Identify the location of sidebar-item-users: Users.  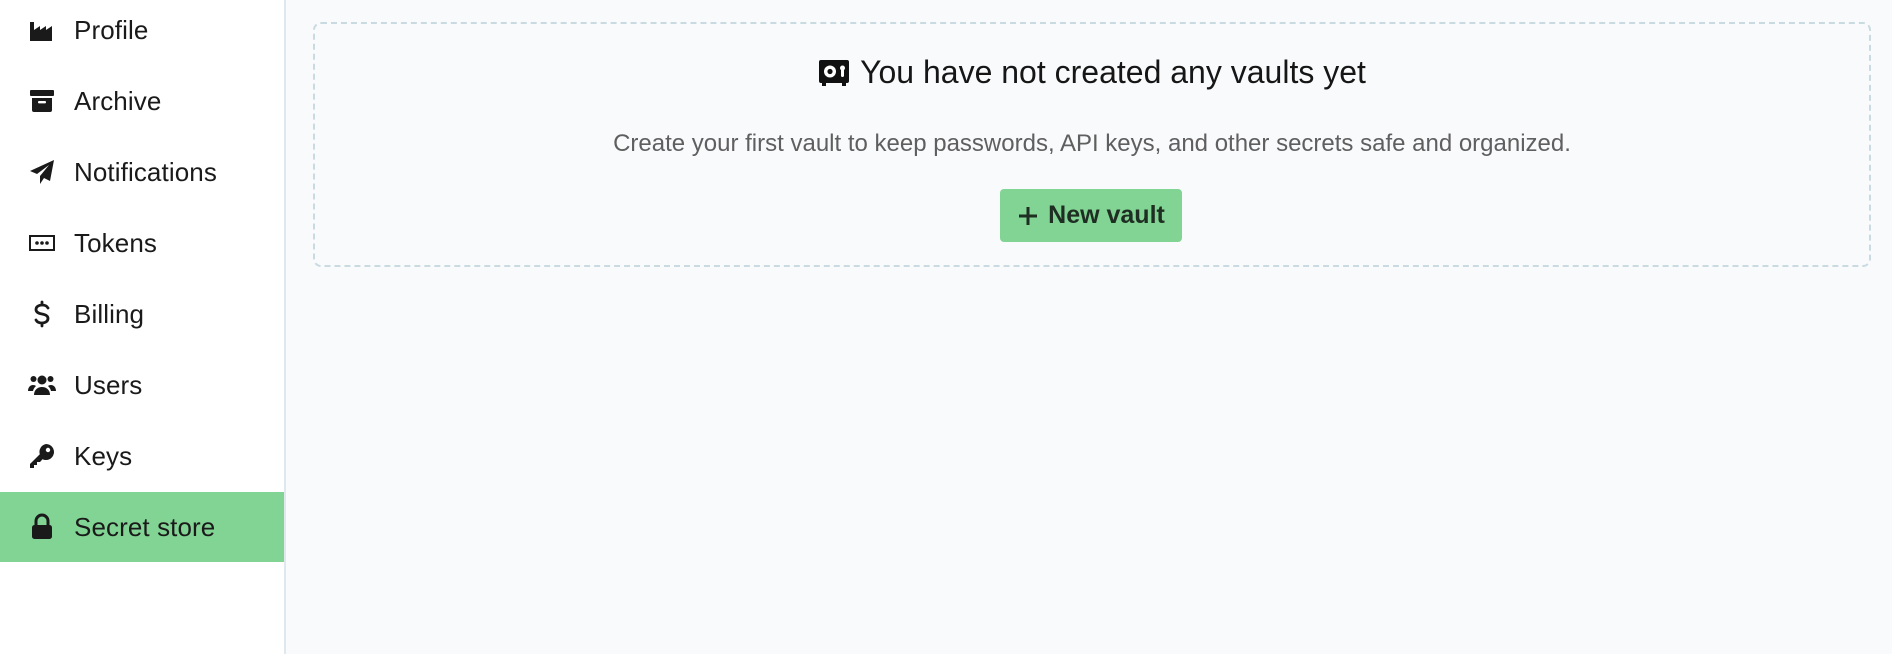
(142, 385).